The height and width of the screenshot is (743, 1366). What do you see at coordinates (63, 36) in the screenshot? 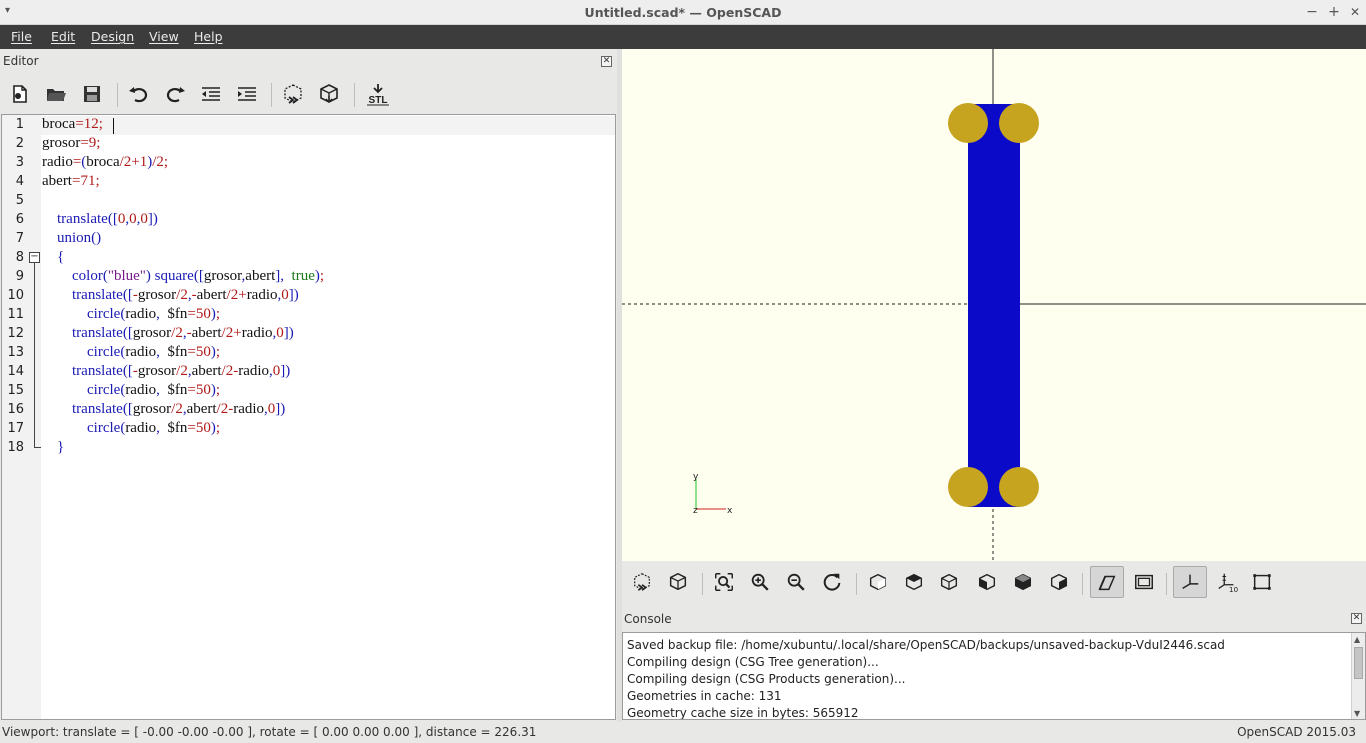
I see `menu-edit: Edit` at bounding box center [63, 36].